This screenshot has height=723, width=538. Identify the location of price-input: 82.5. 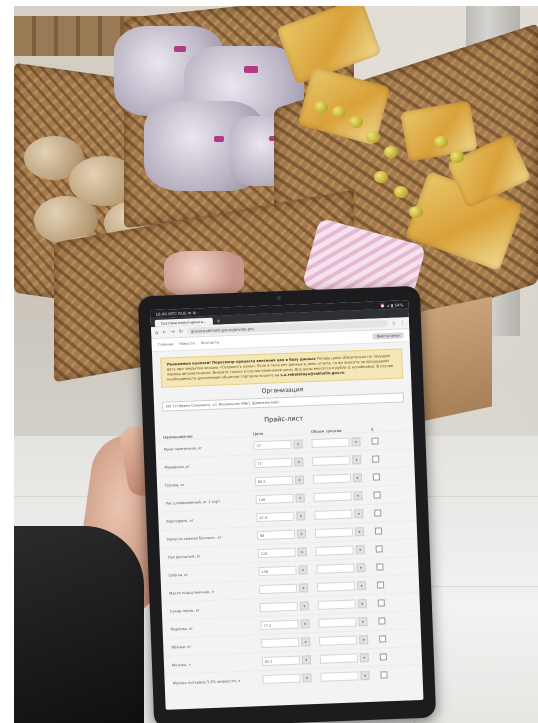
(281, 661).